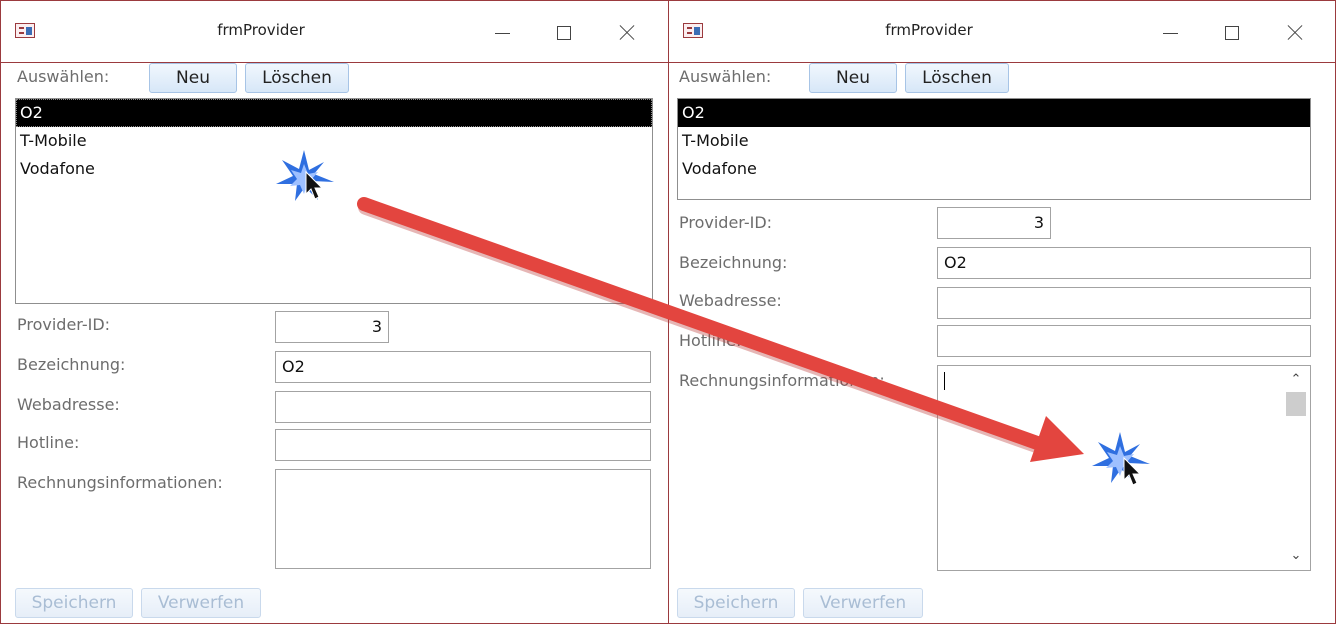  I want to click on text-caret, so click(944, 381).